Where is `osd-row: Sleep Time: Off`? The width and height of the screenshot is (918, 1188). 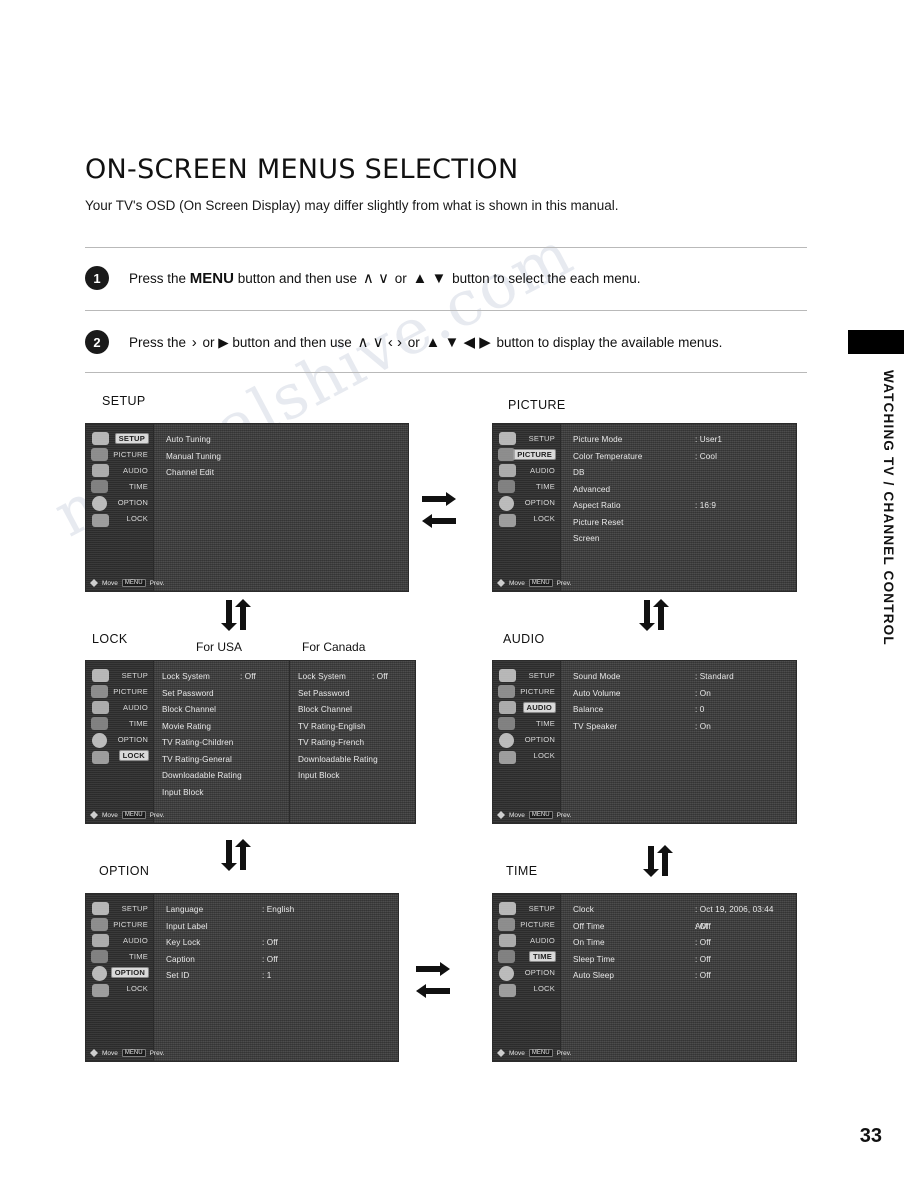
osd-row: Sleep Time: Off is located at coordinates (679, 960).